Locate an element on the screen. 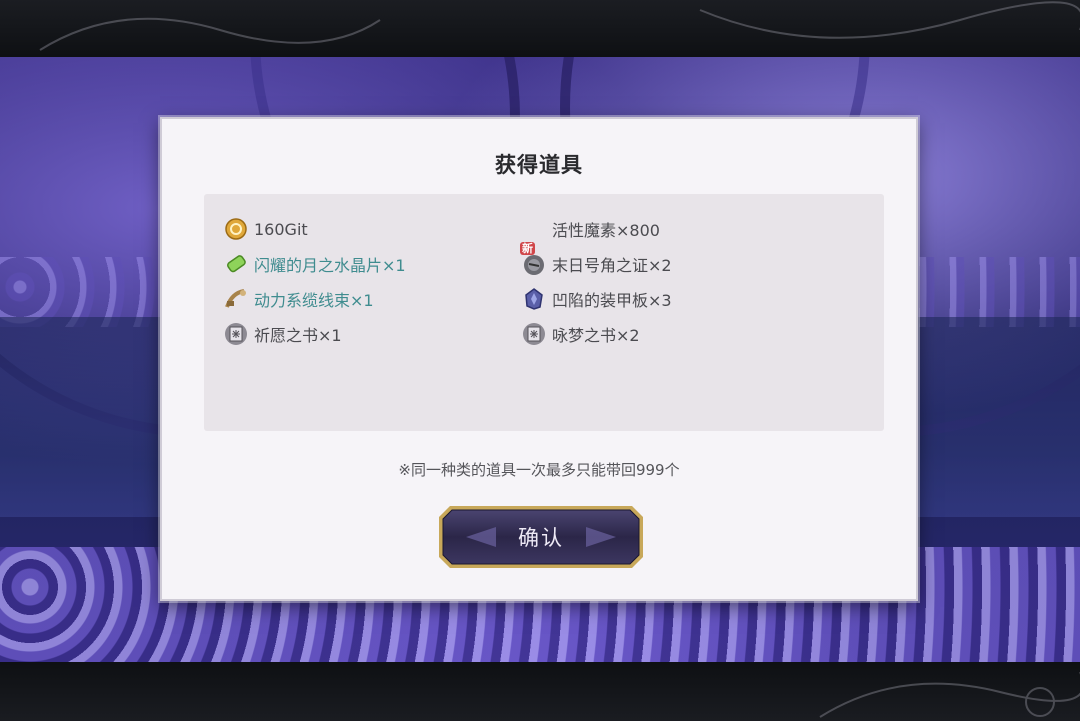  carry-limit-note: ※同一种类的道具一次最多只能带回999个 is located at coordinates (539, 470).